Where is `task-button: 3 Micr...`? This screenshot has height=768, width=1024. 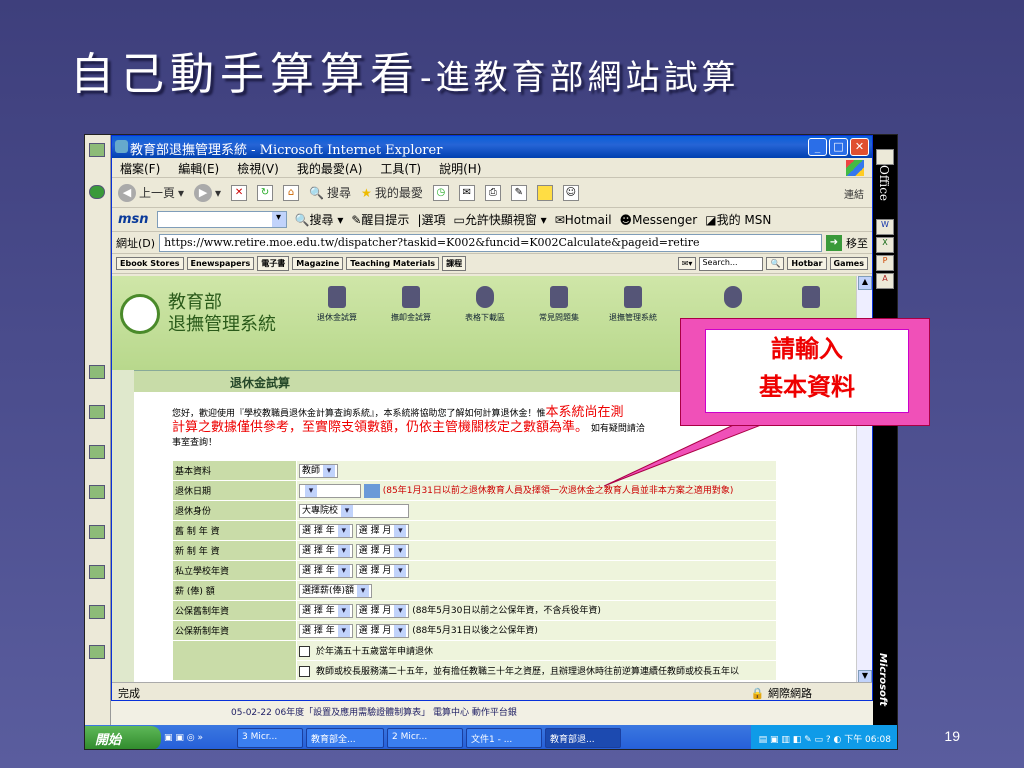 task-button: 3 Micr... is located at coordinates (270, 738).